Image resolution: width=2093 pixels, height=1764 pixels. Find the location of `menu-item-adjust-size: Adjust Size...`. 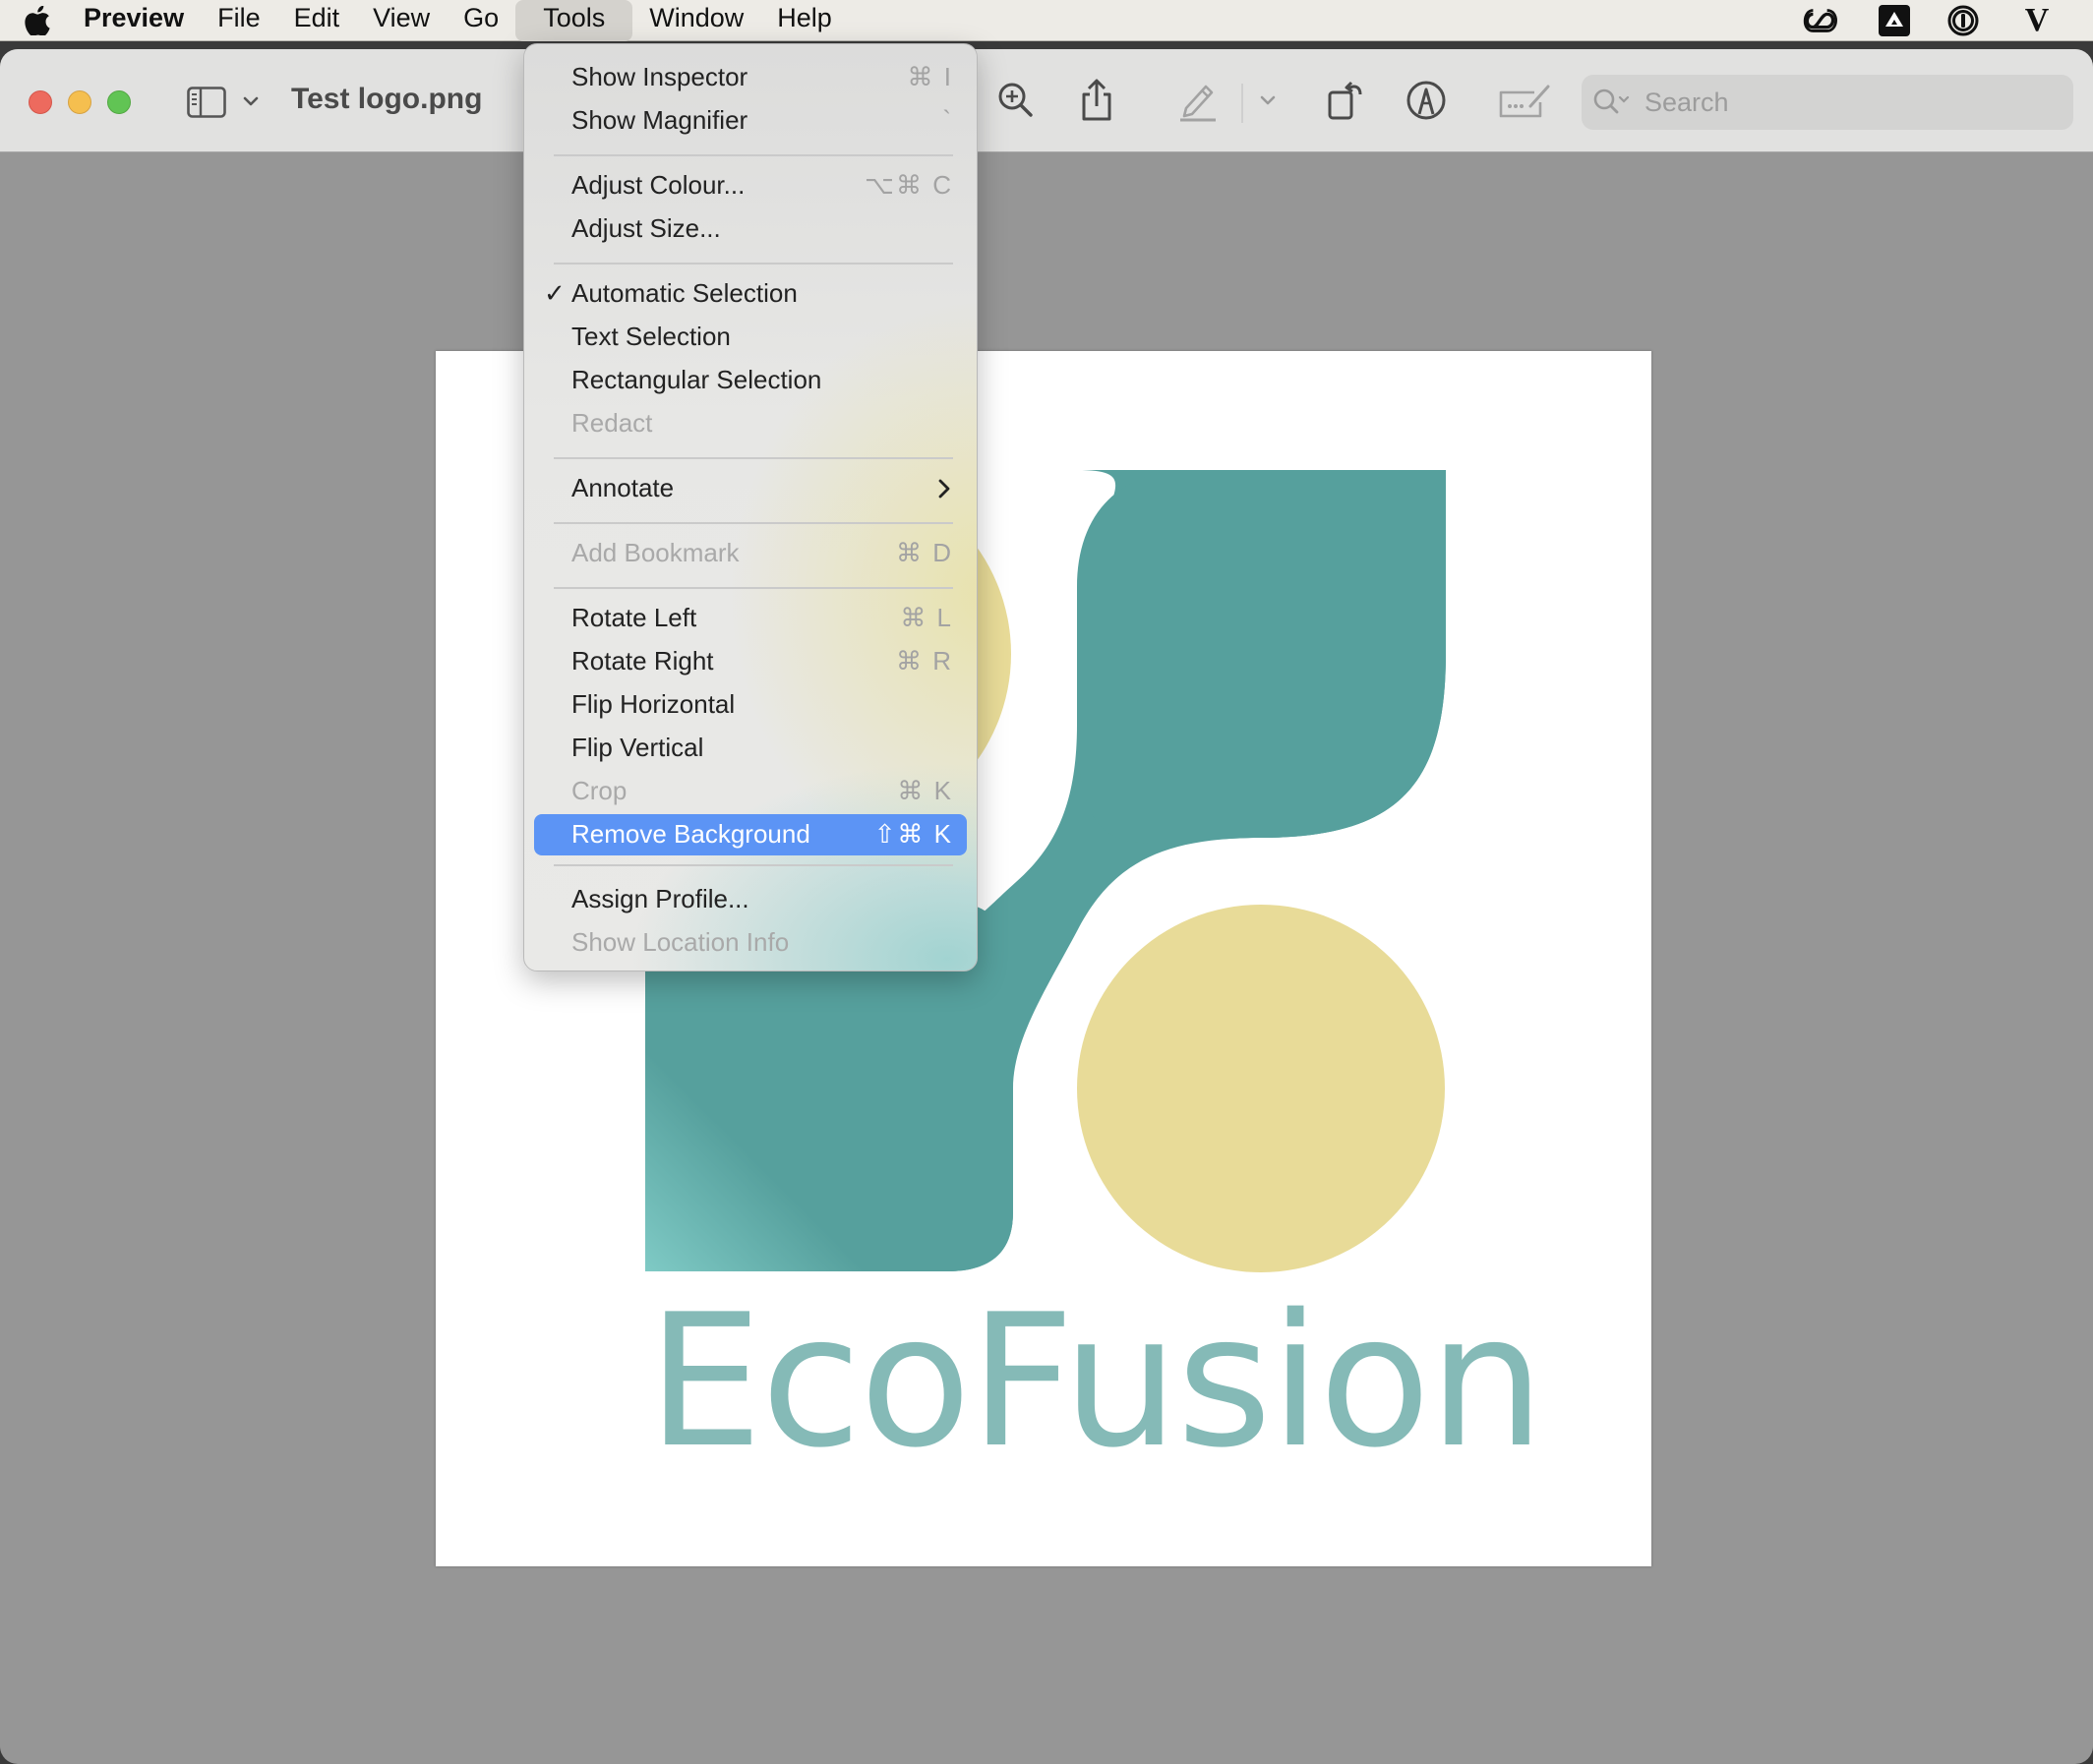

menu-item-adjust-size: Adjust Size... is located at coordinates (750, 229).